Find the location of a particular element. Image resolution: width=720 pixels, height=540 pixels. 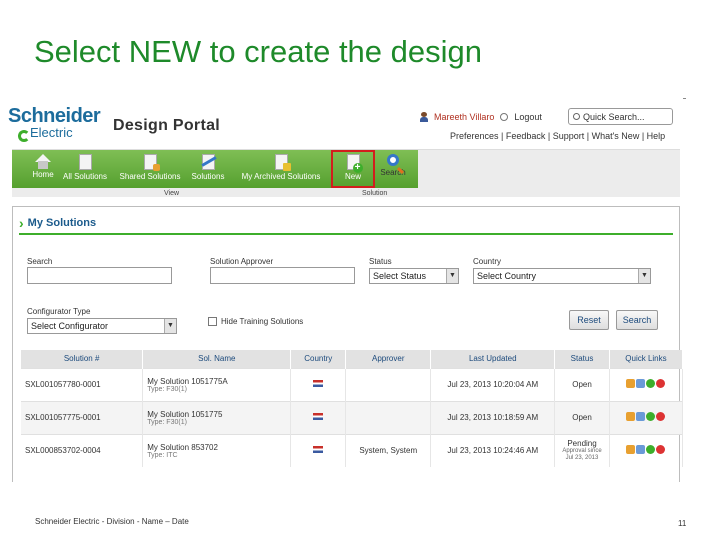

column-header: Status is located at coordinates (582, 359).